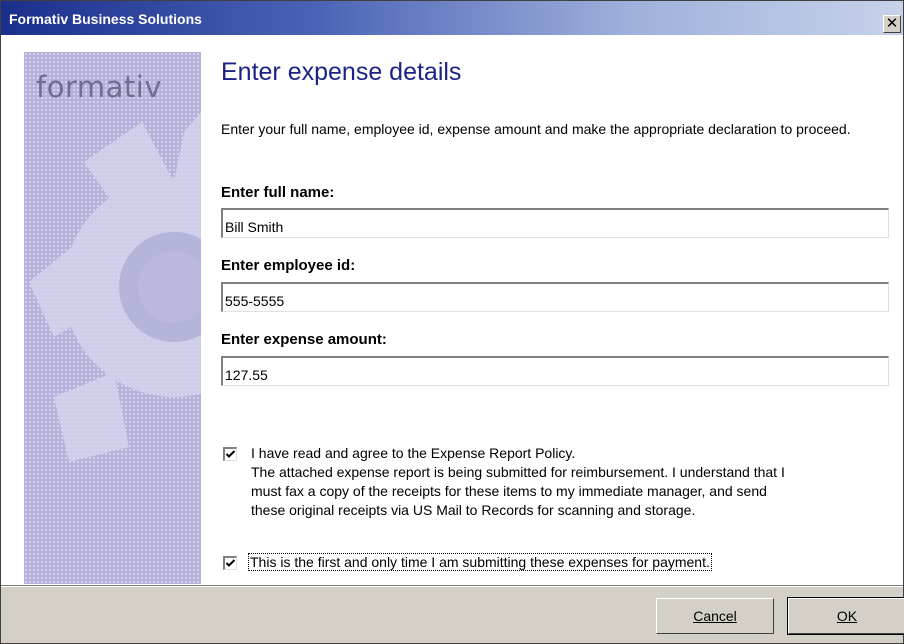 The height and width of the screenshot is (644, 904). What do you see at coordinates (452, 586) in the screenshot?
I see `footer-divider` at bounding box center [452, 586].